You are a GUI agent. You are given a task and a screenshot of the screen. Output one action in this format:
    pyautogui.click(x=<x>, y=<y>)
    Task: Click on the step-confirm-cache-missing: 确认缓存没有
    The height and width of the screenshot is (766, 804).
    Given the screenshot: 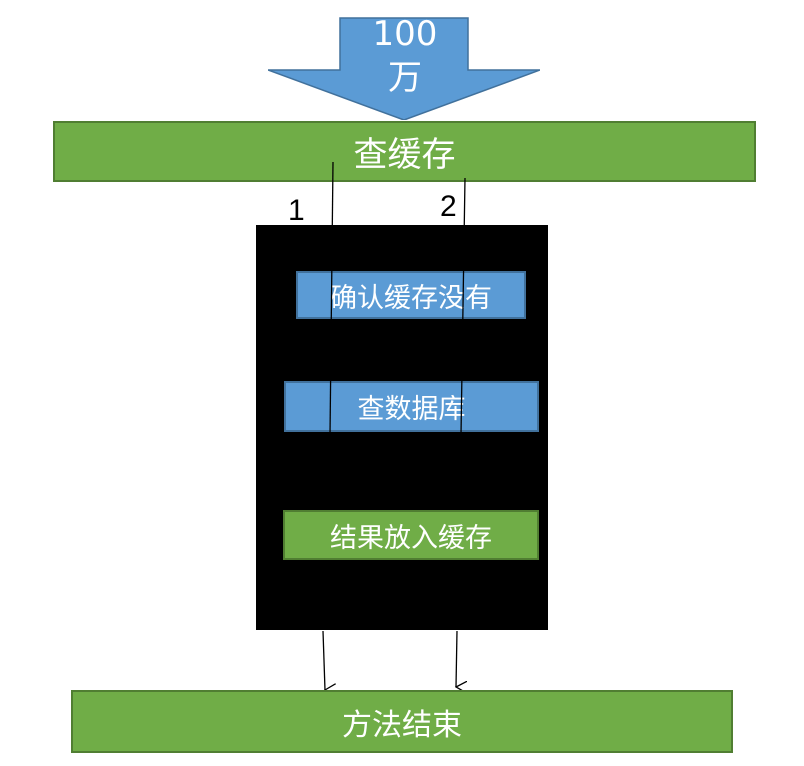 What is the action you would take?
    pyautogui.click(x=411, y=295)
    